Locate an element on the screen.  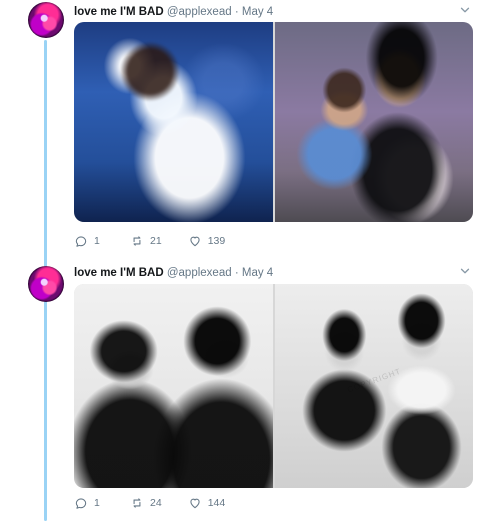
like-count: 144 is located at coordinates (216, 503).